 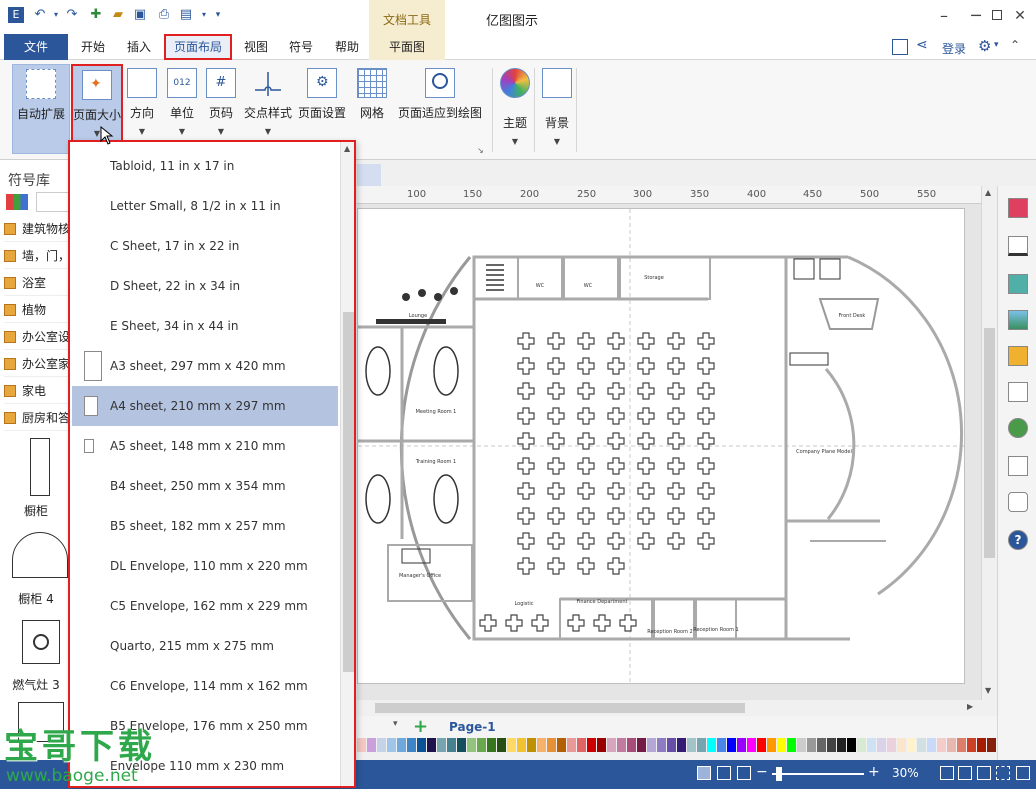 I want to click on page-size-option: DL Envelope, 110 mm x 220 mm, so click(x=205, y=566).